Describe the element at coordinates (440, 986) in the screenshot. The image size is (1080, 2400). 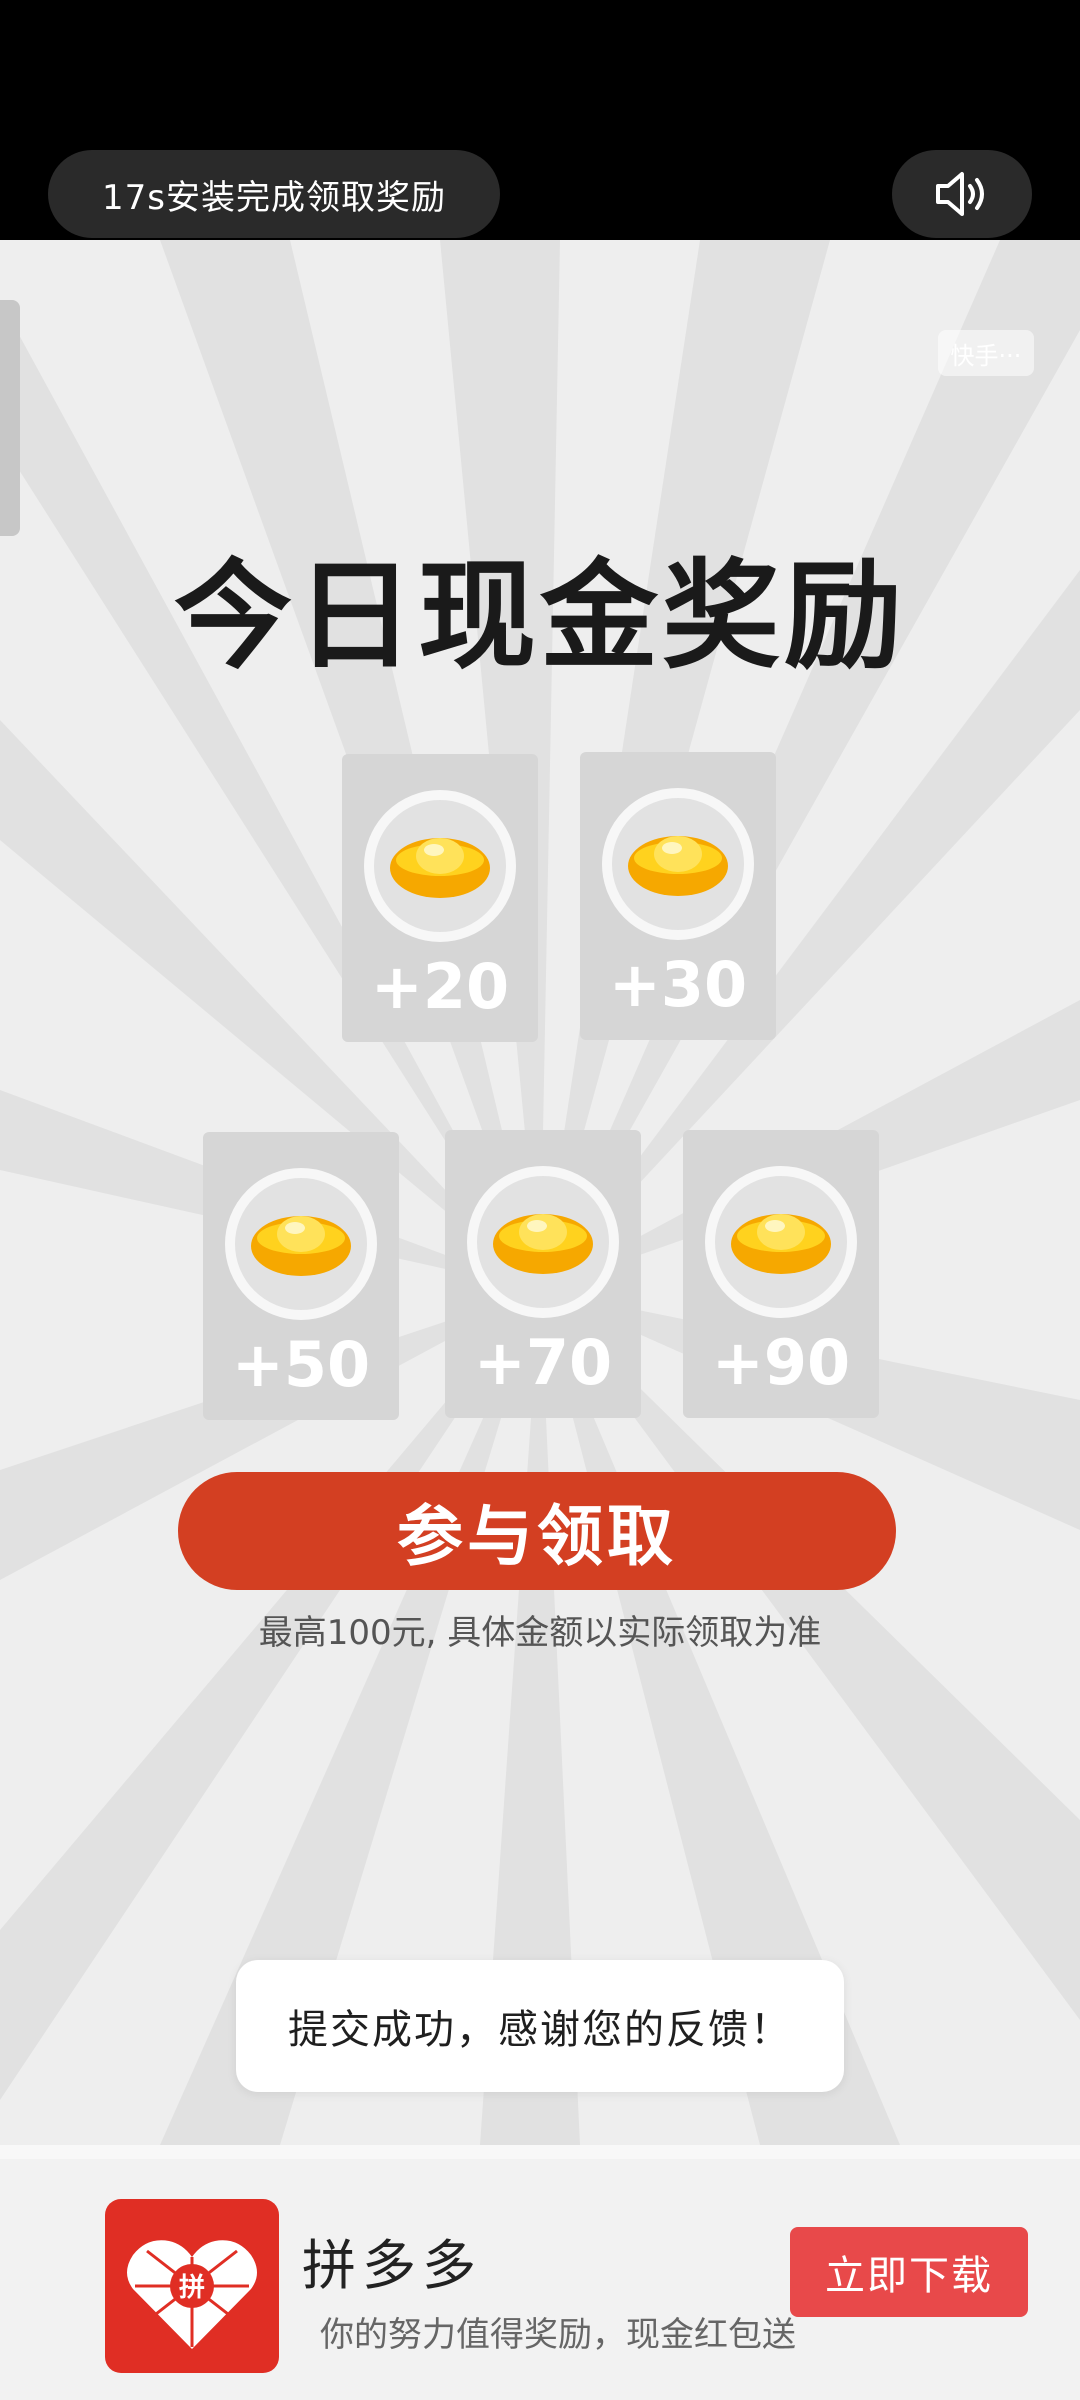
I see `reward-amount: +20` at that location.